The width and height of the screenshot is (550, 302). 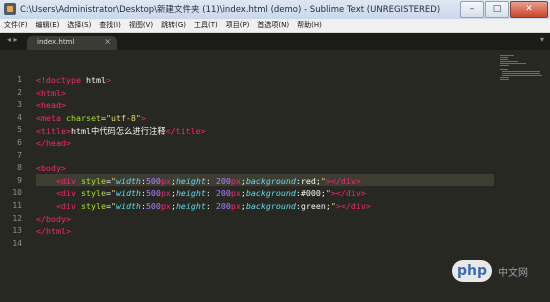 What do you see at coordinates (110, 25) in the screenshot?
I see `menu-find: 查找(I)` at bounding box center [110, 25].